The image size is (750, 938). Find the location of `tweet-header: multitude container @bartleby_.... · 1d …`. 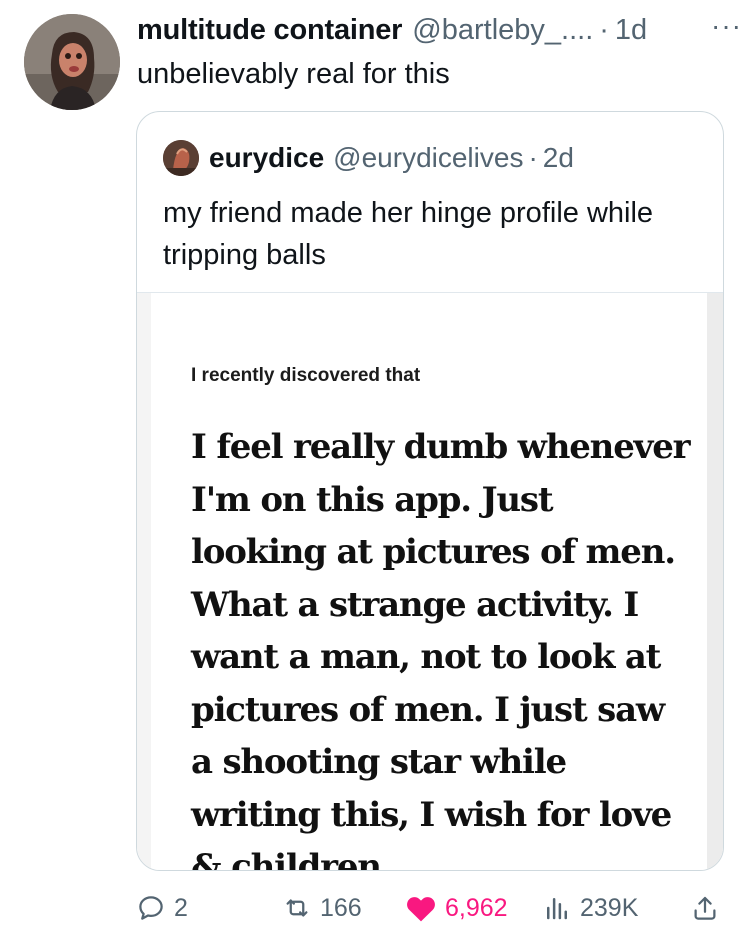

tweet-header: multitude container @bartleby_.... · 1d … is located at coordinates (439, 30).